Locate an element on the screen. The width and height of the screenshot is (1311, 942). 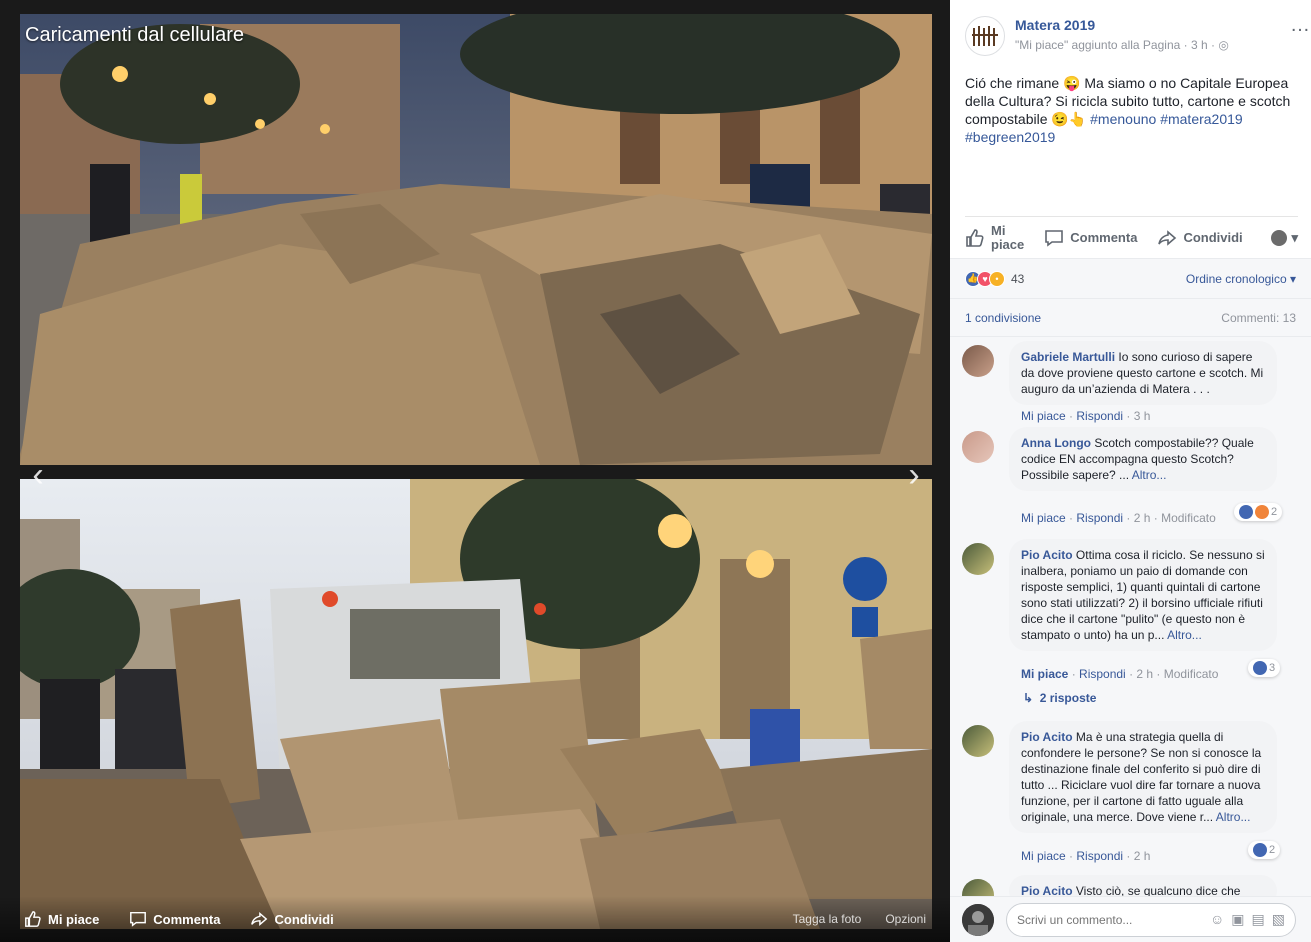
photo-comment-button: Commenta is located at coordinates (174, 919).